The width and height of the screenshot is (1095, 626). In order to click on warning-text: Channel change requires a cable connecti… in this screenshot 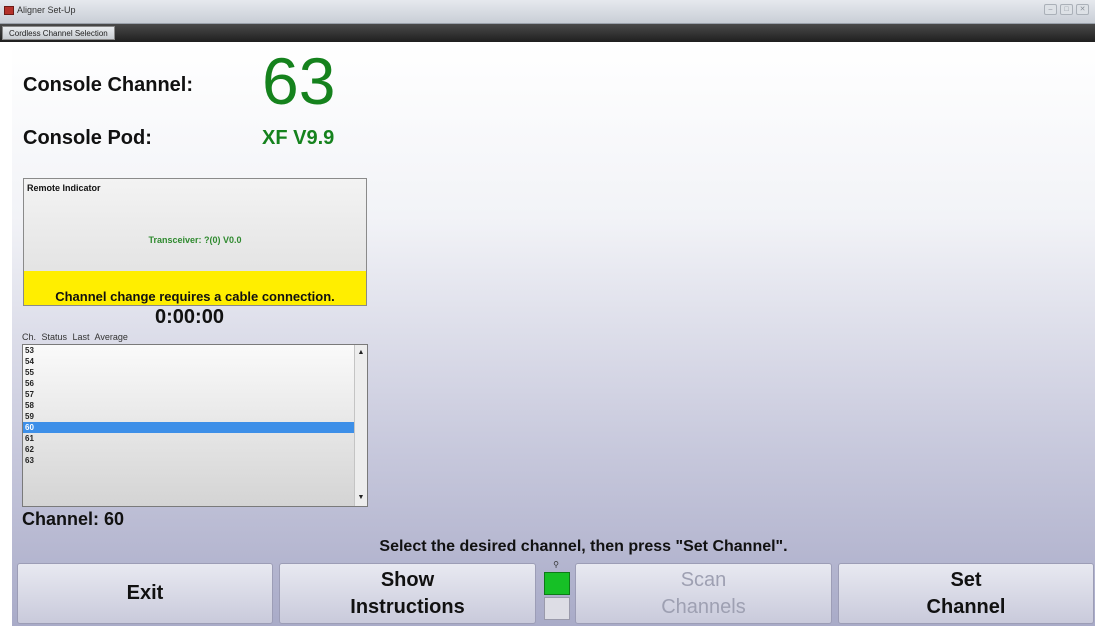, I will do `click(195, 296)`.